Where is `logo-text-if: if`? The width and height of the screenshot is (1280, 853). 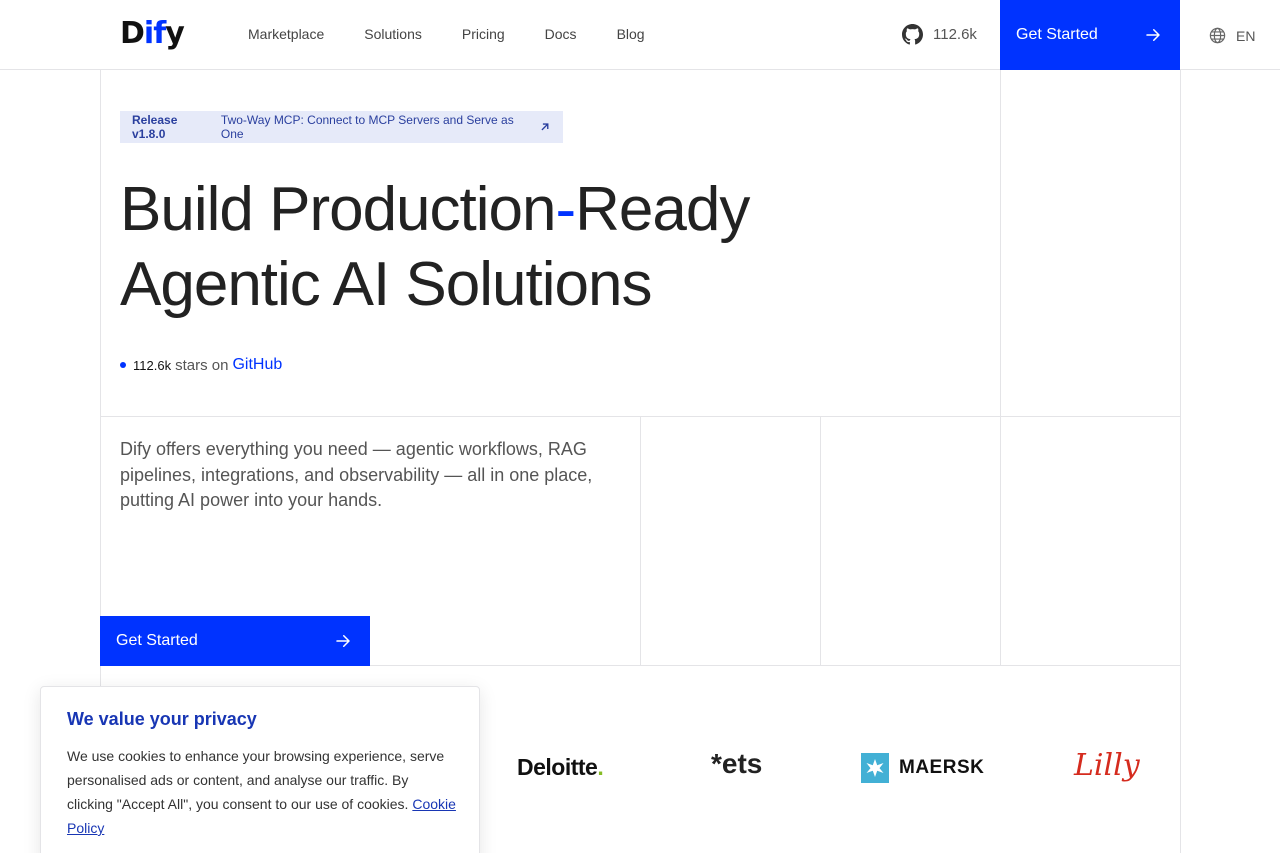
logo-text-if: if is located at coordinates (154, 33).